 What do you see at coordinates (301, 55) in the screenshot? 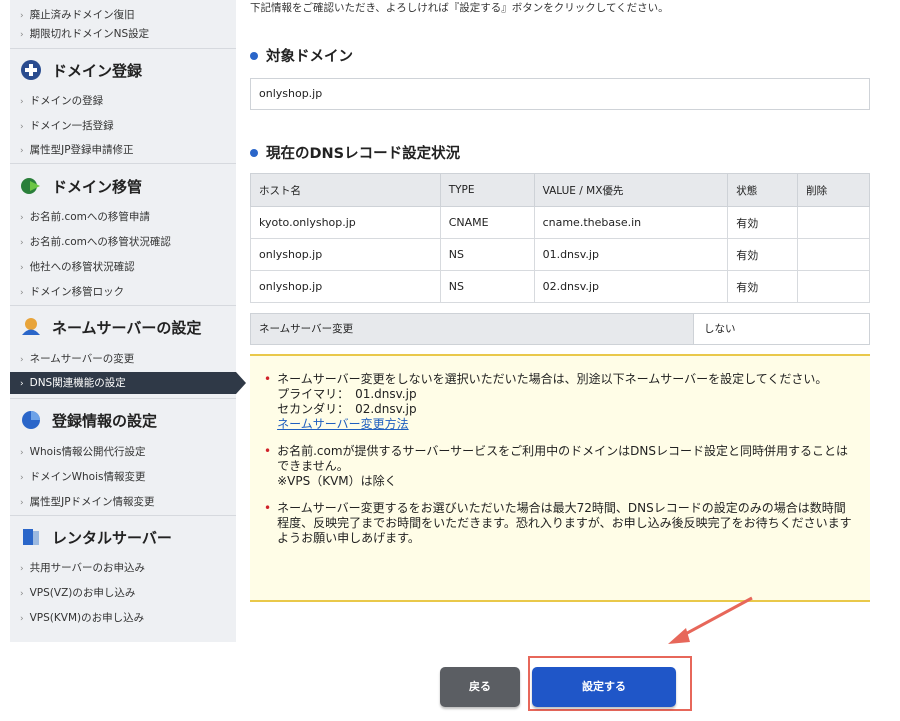
I see `target-domain-title: 対象ドメイン` at bounding box center [301, 55].